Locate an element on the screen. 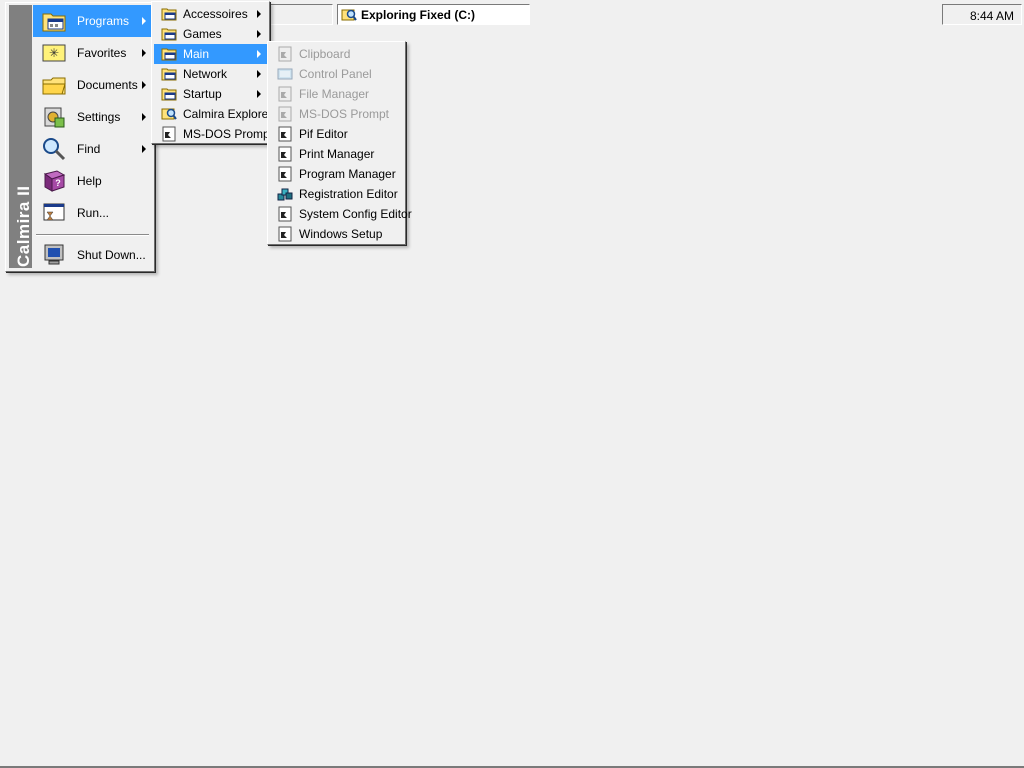 The image size is (1024, 768). control-panel-icon is located at coordinates (285, 74).